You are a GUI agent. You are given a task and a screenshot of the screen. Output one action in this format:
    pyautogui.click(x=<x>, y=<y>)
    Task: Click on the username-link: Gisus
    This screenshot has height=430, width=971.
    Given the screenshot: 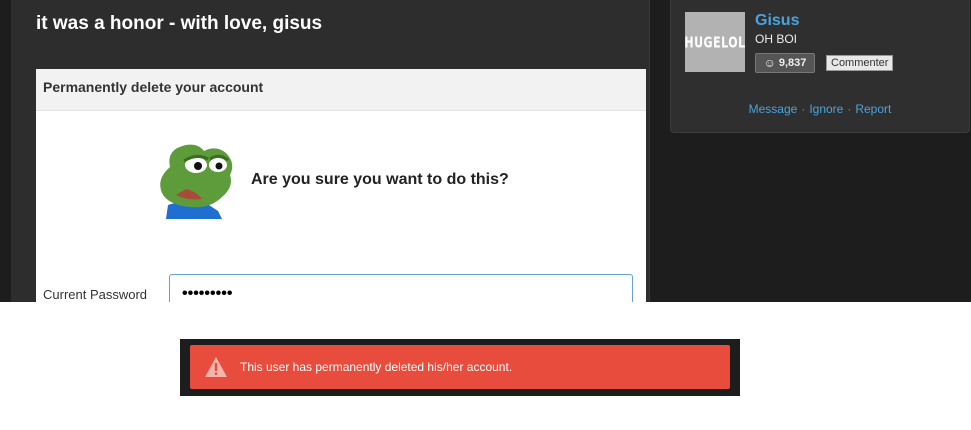 What is the action you would take?
    pyautogui.click(x=777, y=21)
    